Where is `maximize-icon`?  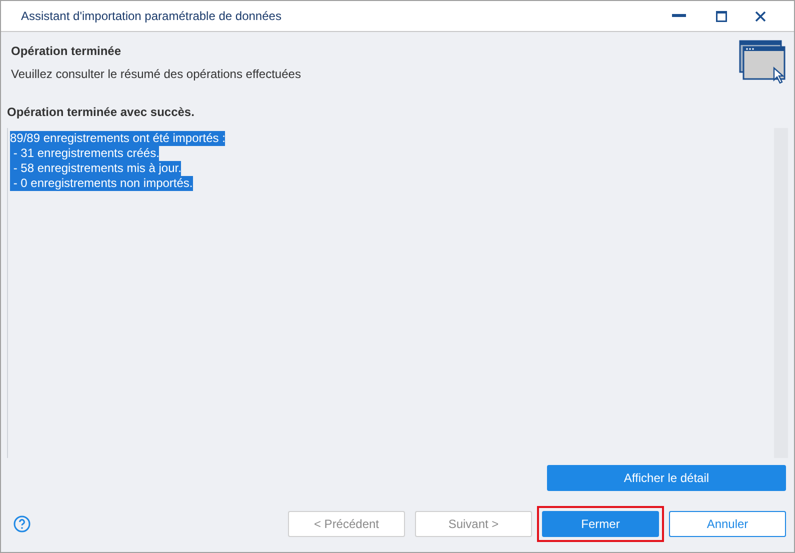
maximize-icon is located at coordinates (721, 16).